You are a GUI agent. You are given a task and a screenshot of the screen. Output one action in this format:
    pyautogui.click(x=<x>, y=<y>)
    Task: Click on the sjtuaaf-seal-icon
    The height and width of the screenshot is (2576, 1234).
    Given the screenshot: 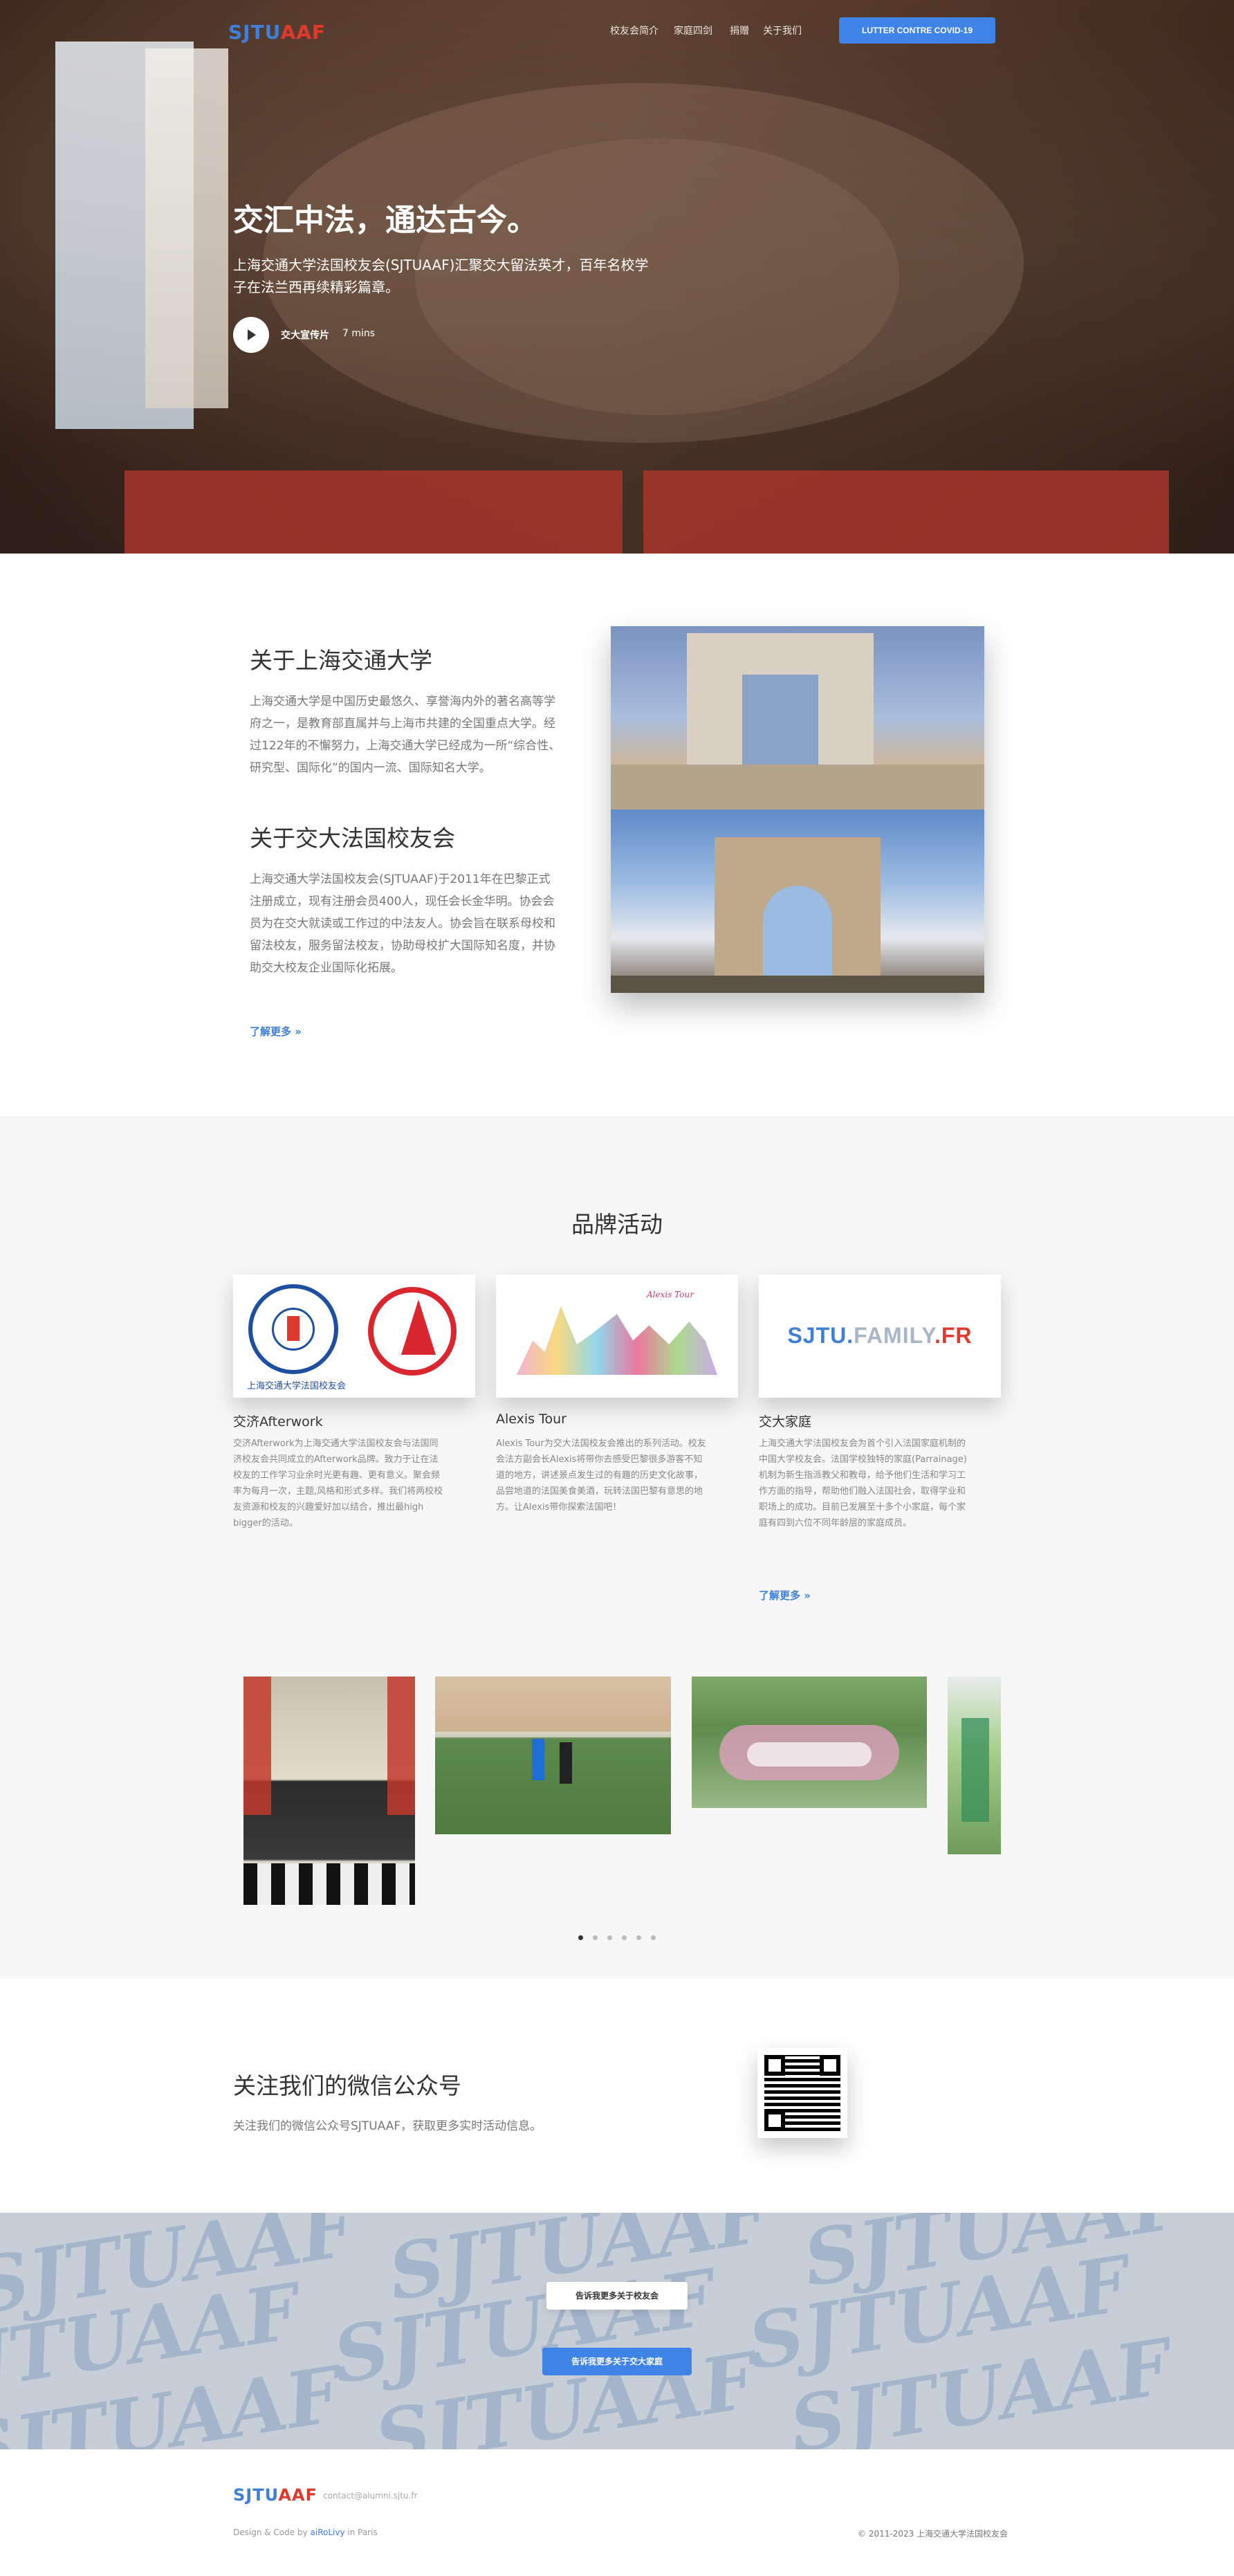 What is the action you would take?
    pyautogui.click(x=293, y=1329)
    